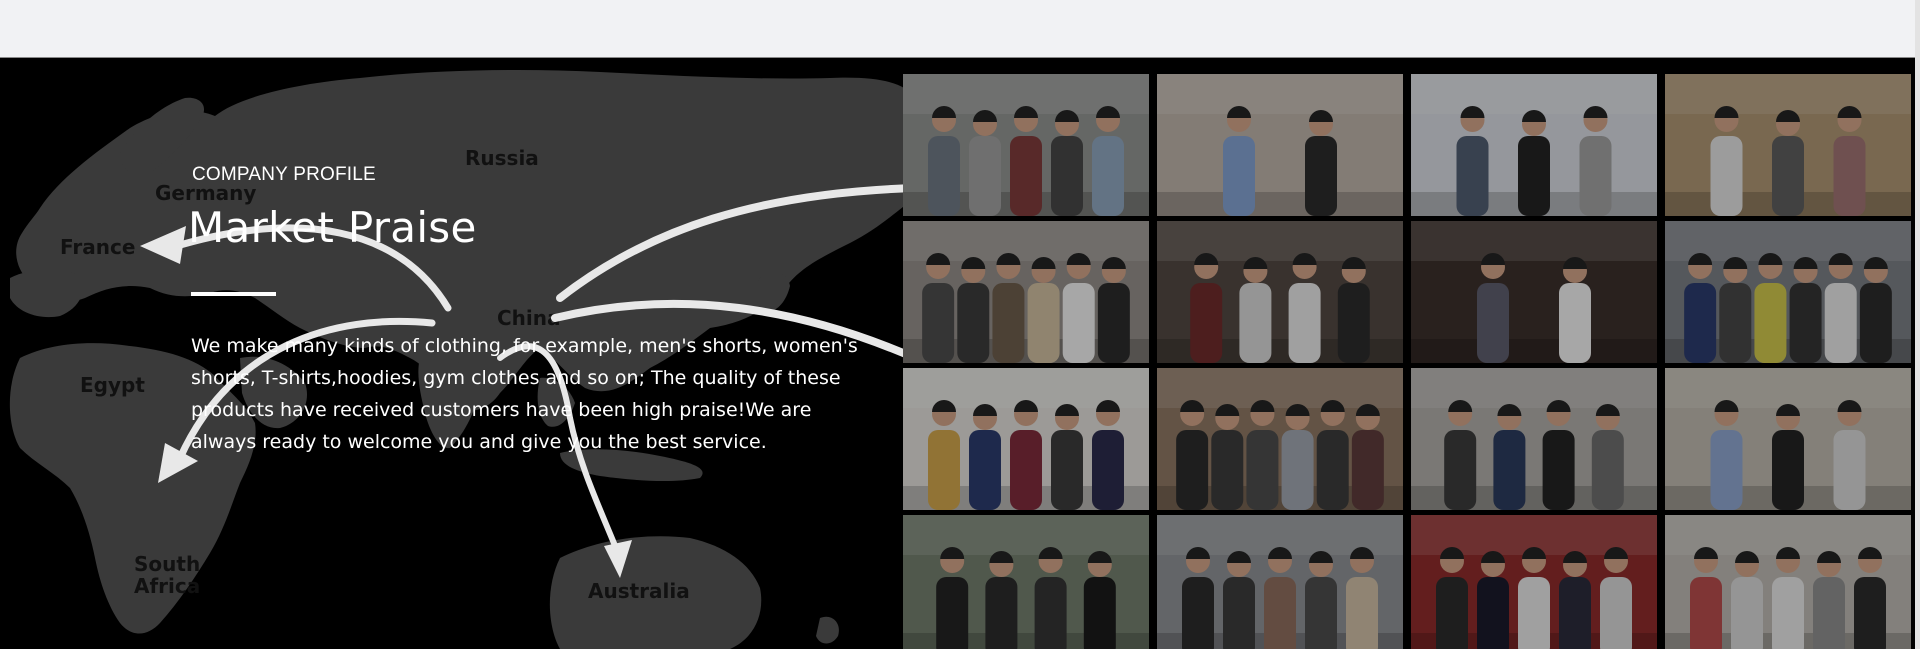 The width and height of the screenshot is (1920, 649). What do you see at coordinates (772, 292) in the screenshot?
I see `map-japan` at bounding box center [772, 292].